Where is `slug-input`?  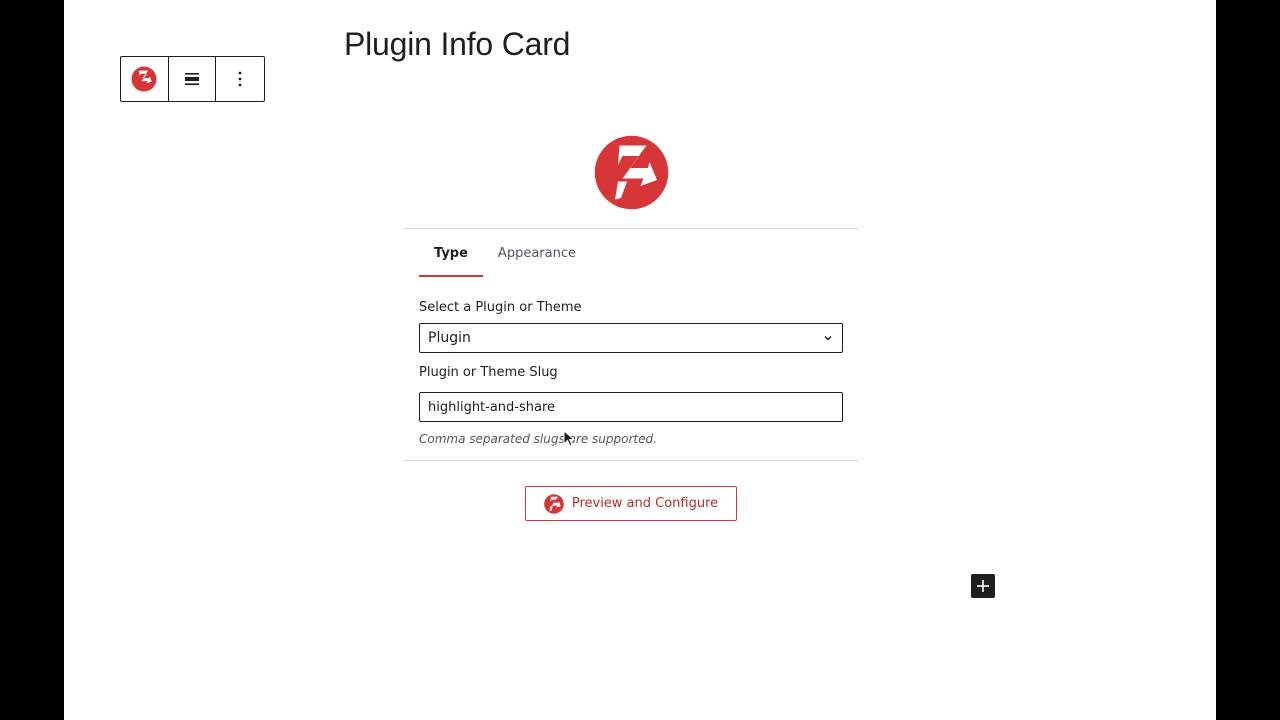
slug-input is located at coordinates (631, 407).